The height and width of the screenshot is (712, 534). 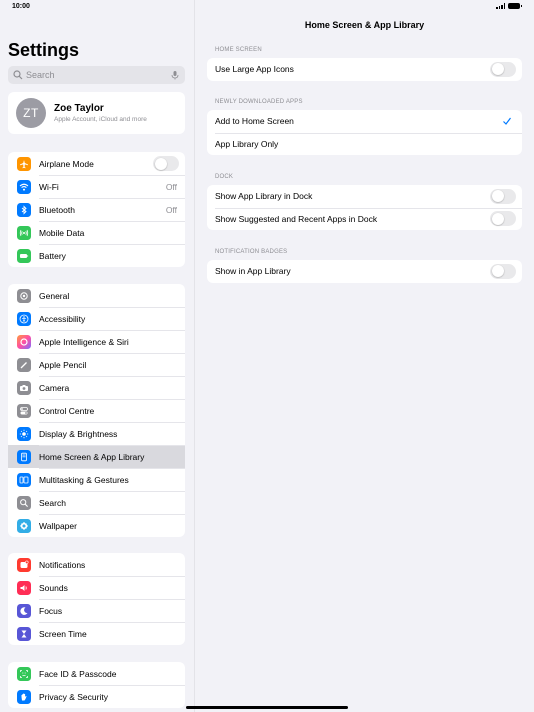 I want to click on home-screen-group: Use Large App Icons, so click(x=364, y=69).